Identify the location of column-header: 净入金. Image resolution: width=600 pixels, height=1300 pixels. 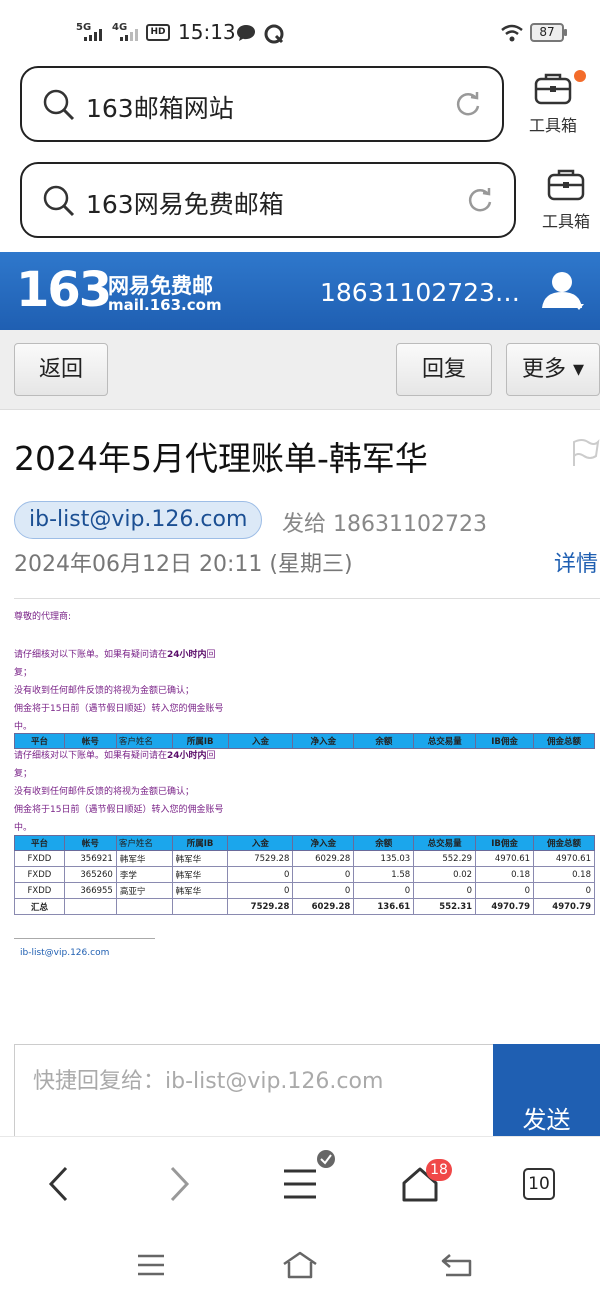
(323, 843).